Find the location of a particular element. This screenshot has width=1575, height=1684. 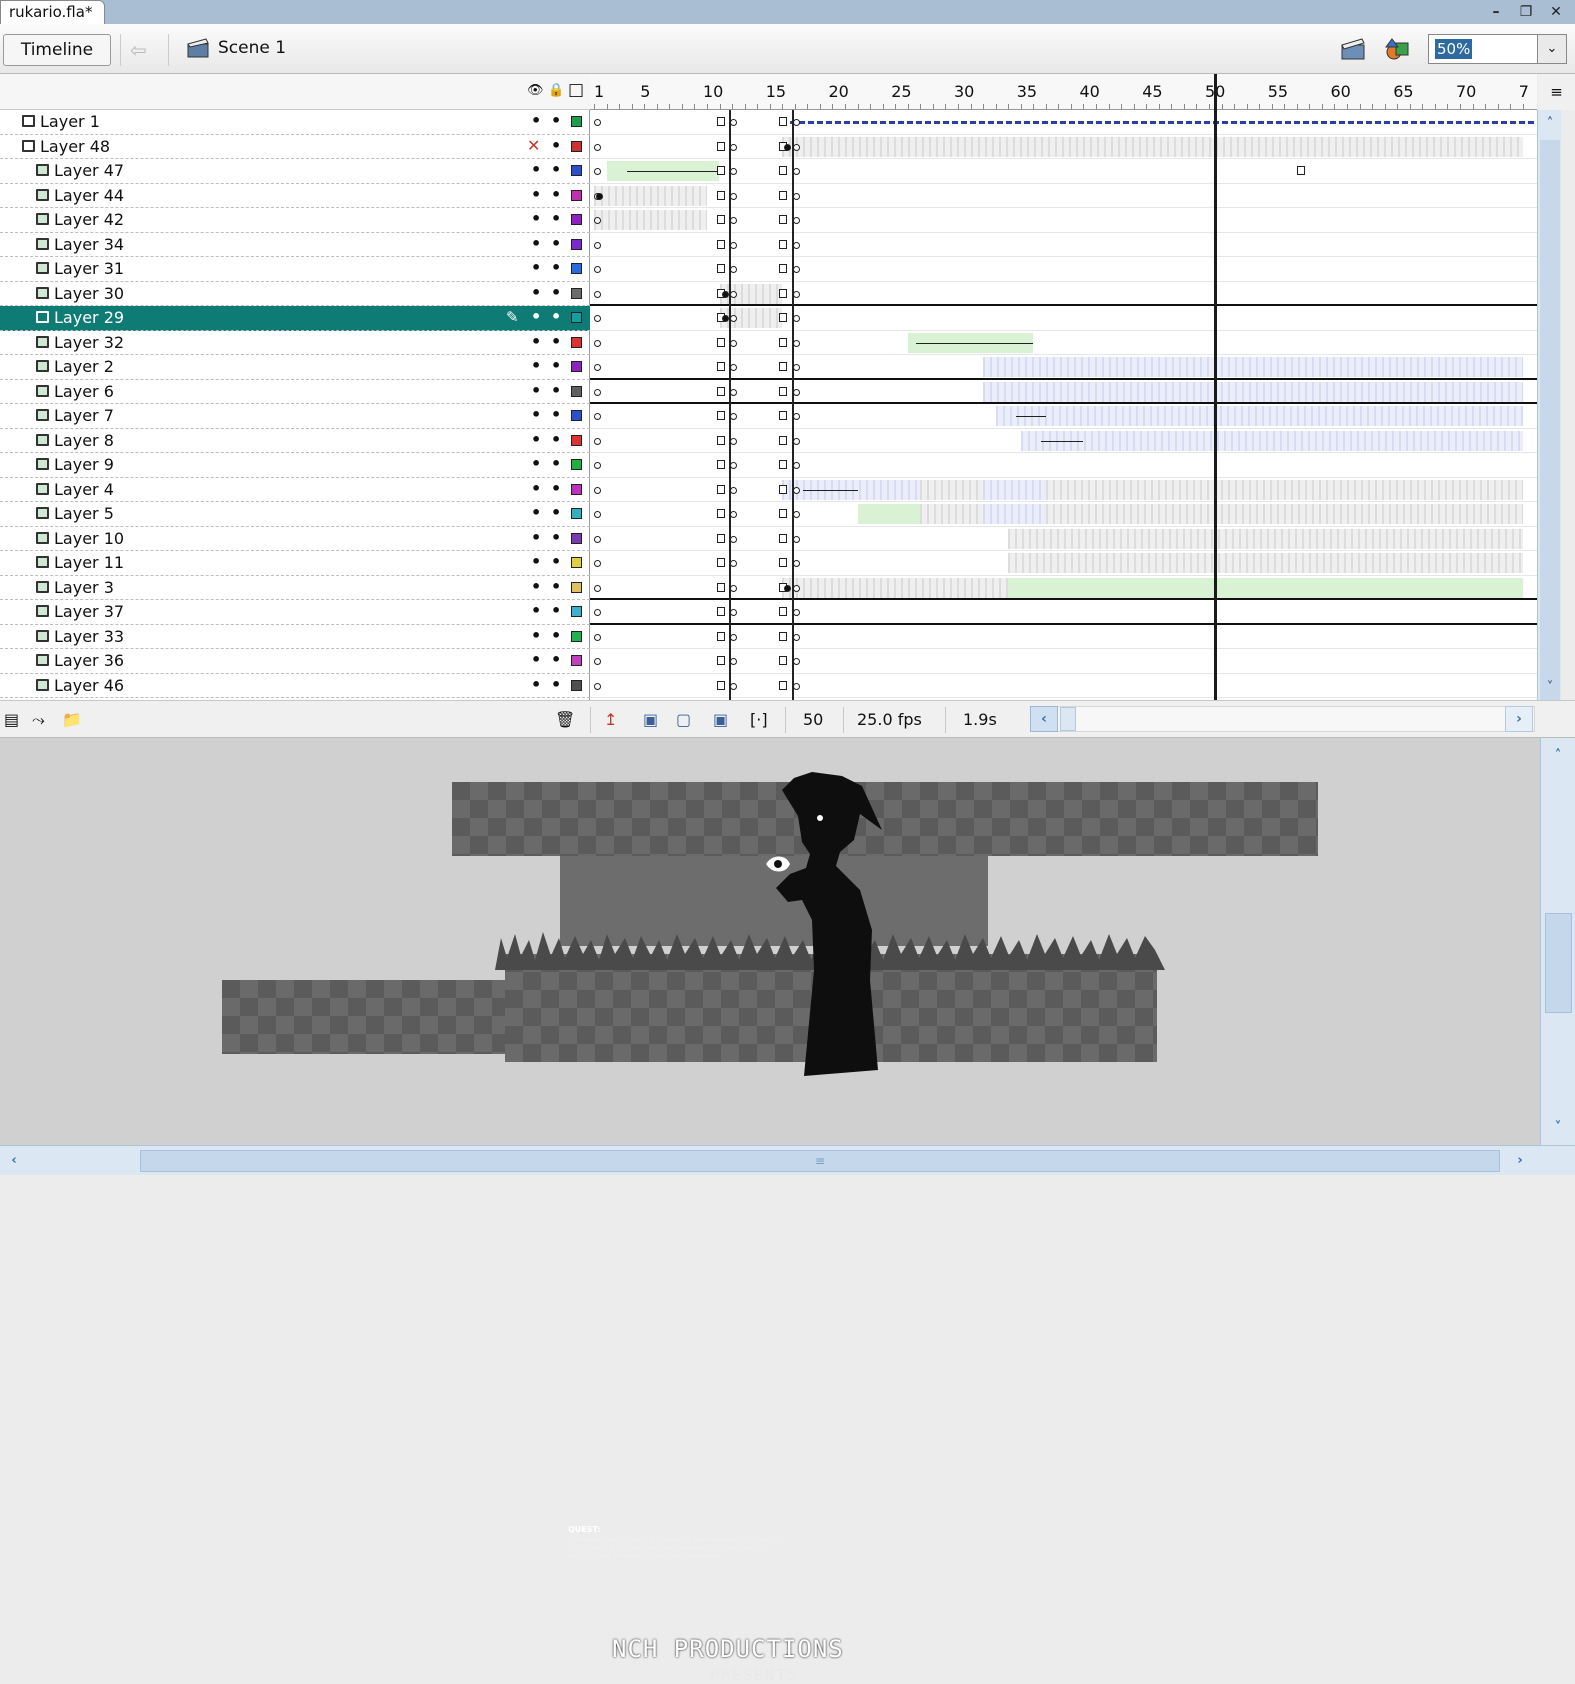

layer-name: Layer 30 is located at coordinates (89, 294).